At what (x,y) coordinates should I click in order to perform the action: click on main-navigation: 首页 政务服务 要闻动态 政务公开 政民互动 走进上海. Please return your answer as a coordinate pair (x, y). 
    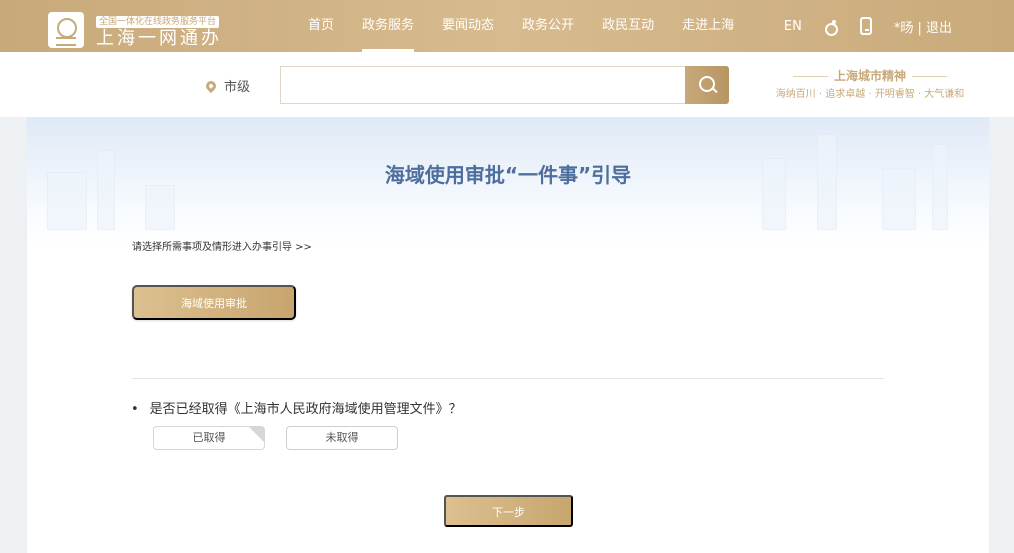
    Looking at the image, I should click on (521, 26).